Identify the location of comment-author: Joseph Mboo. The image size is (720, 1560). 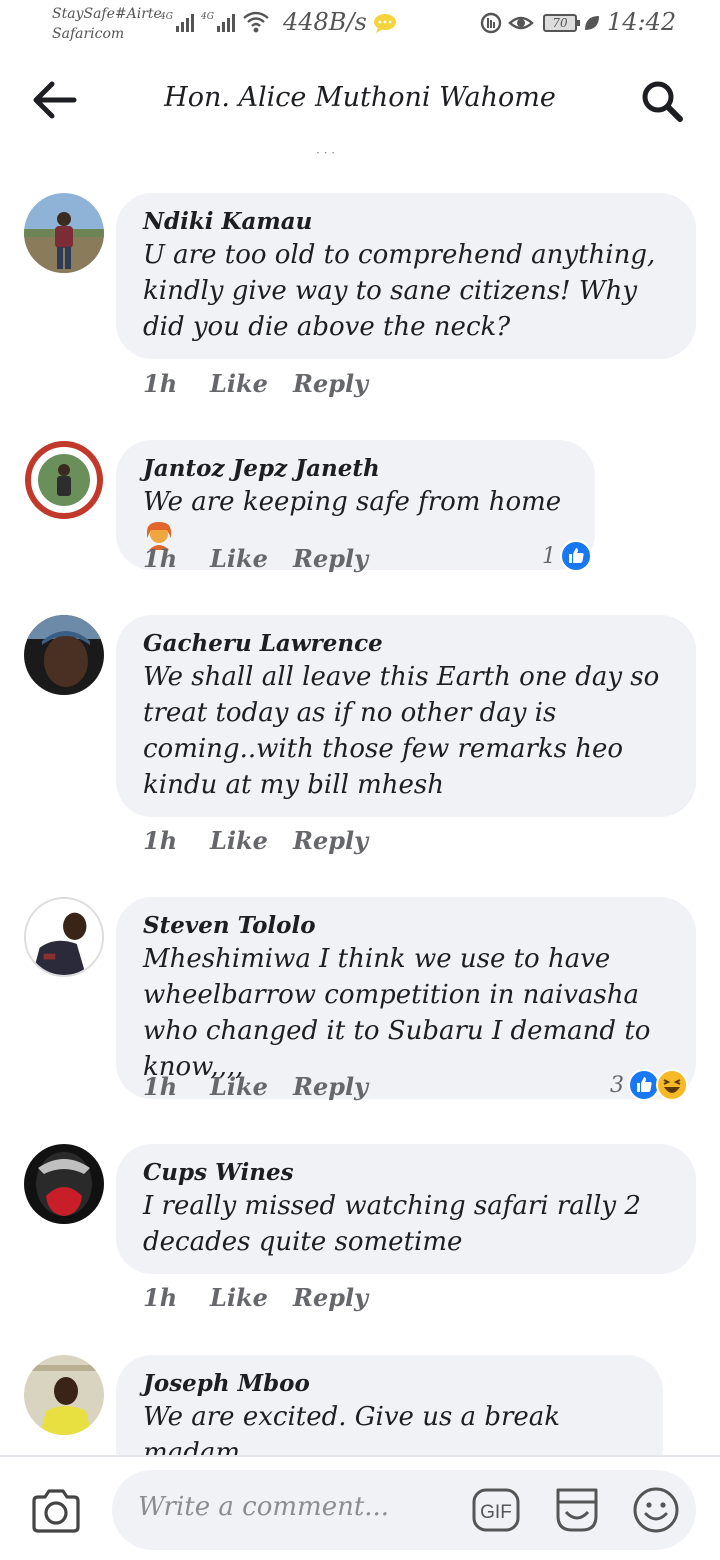
(390, 1384).